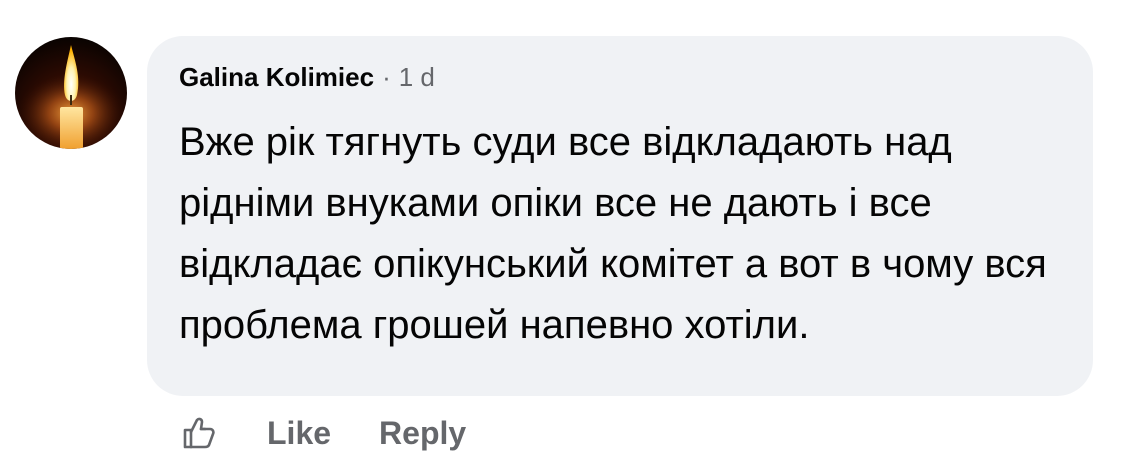 The image size is (1135, 461). What do you see at coordinates (71, 97) in the screenshot?
I see `candle-icon` at bounding box center [71, 97].